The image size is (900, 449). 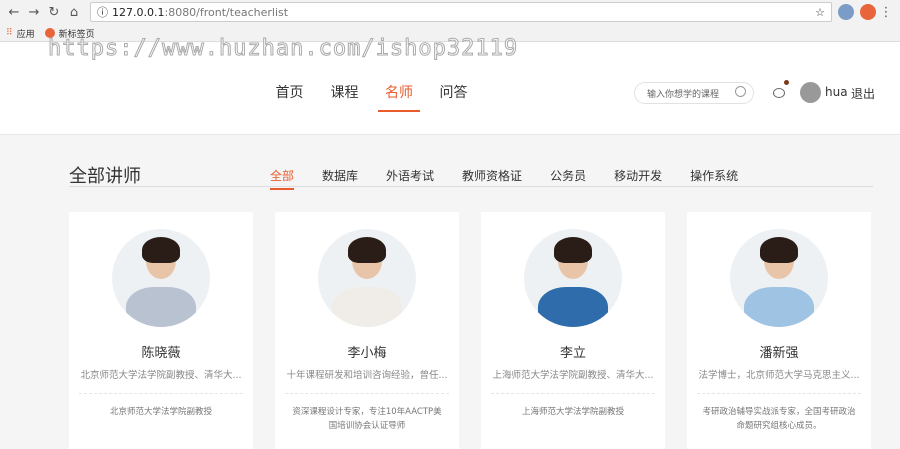 I want to click on teacher-bio: 北京师范大学法学院副教授, so click(x=160, y=412).